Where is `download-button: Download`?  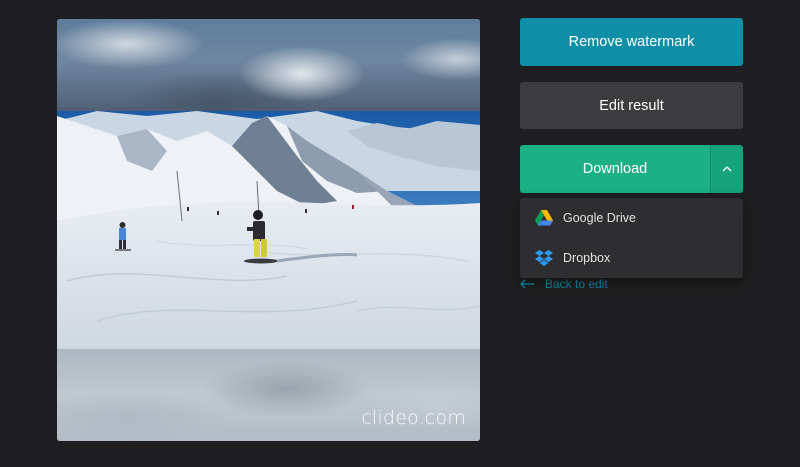
download-button: Download is located at coordinates (615, 169).